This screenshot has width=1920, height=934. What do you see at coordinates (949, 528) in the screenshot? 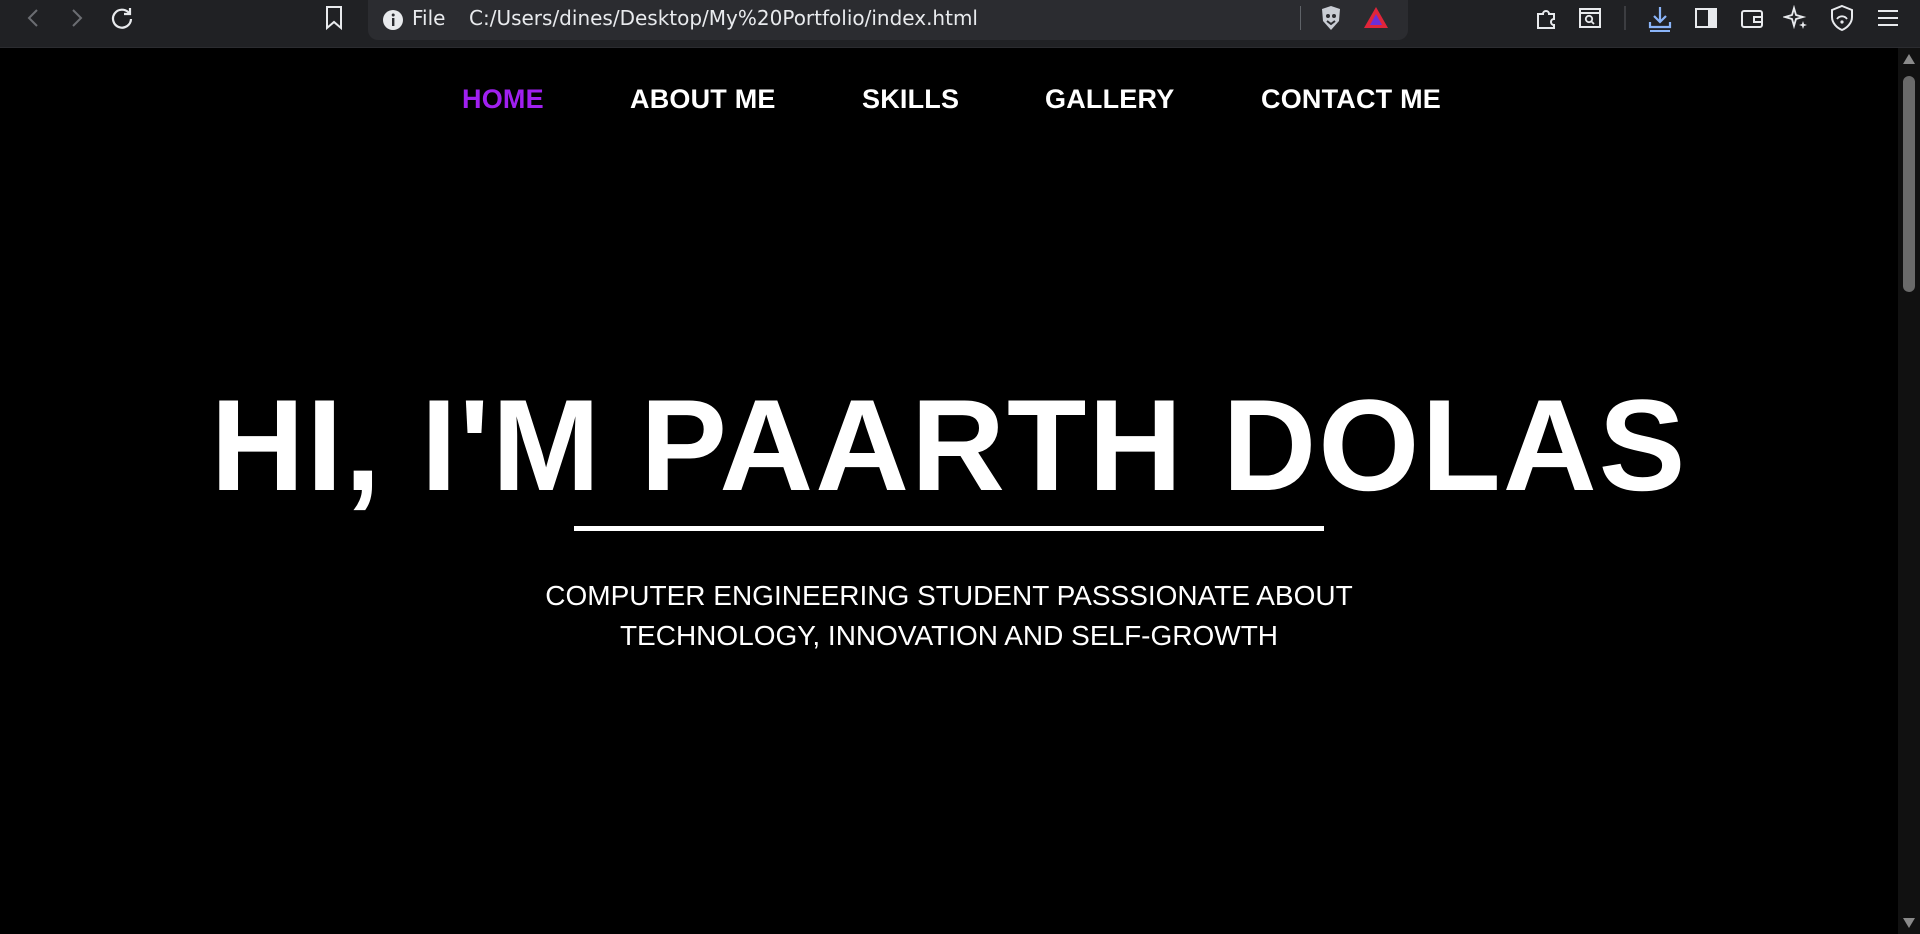
I see `hero-divider` at bounding box center [949, 528].